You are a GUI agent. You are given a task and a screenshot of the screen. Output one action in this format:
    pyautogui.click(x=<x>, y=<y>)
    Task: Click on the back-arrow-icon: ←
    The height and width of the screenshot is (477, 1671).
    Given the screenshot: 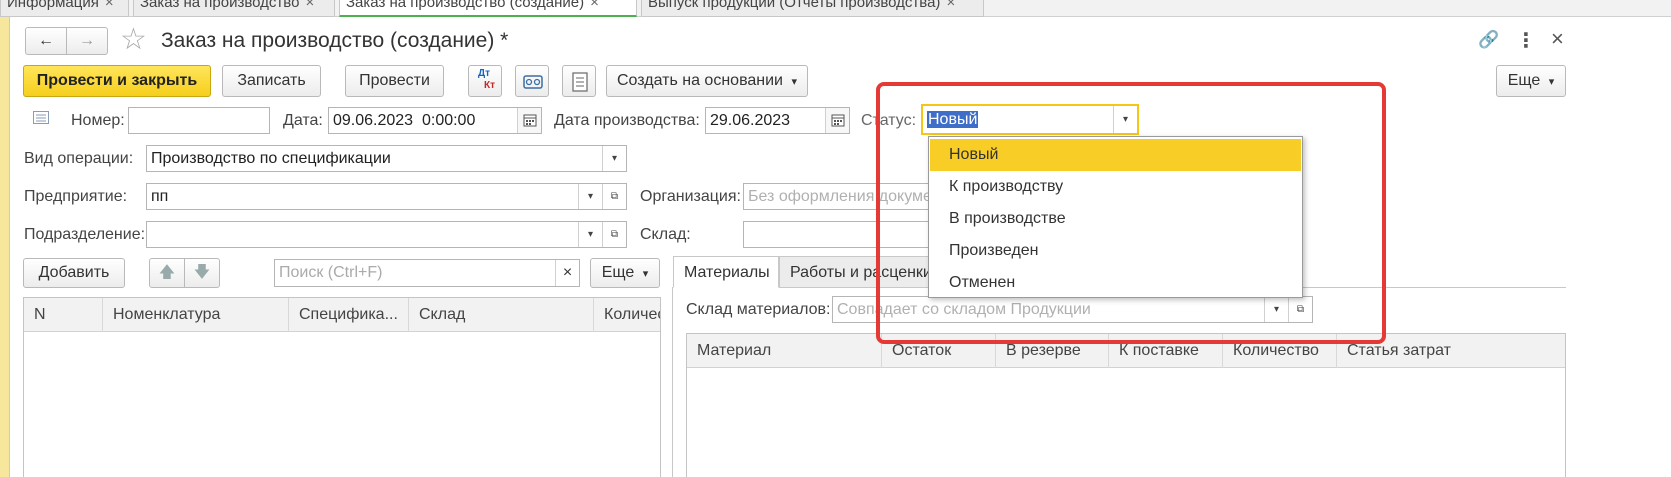 What is the action you would take?
    pyautogui.click(x=46, y=40)
    